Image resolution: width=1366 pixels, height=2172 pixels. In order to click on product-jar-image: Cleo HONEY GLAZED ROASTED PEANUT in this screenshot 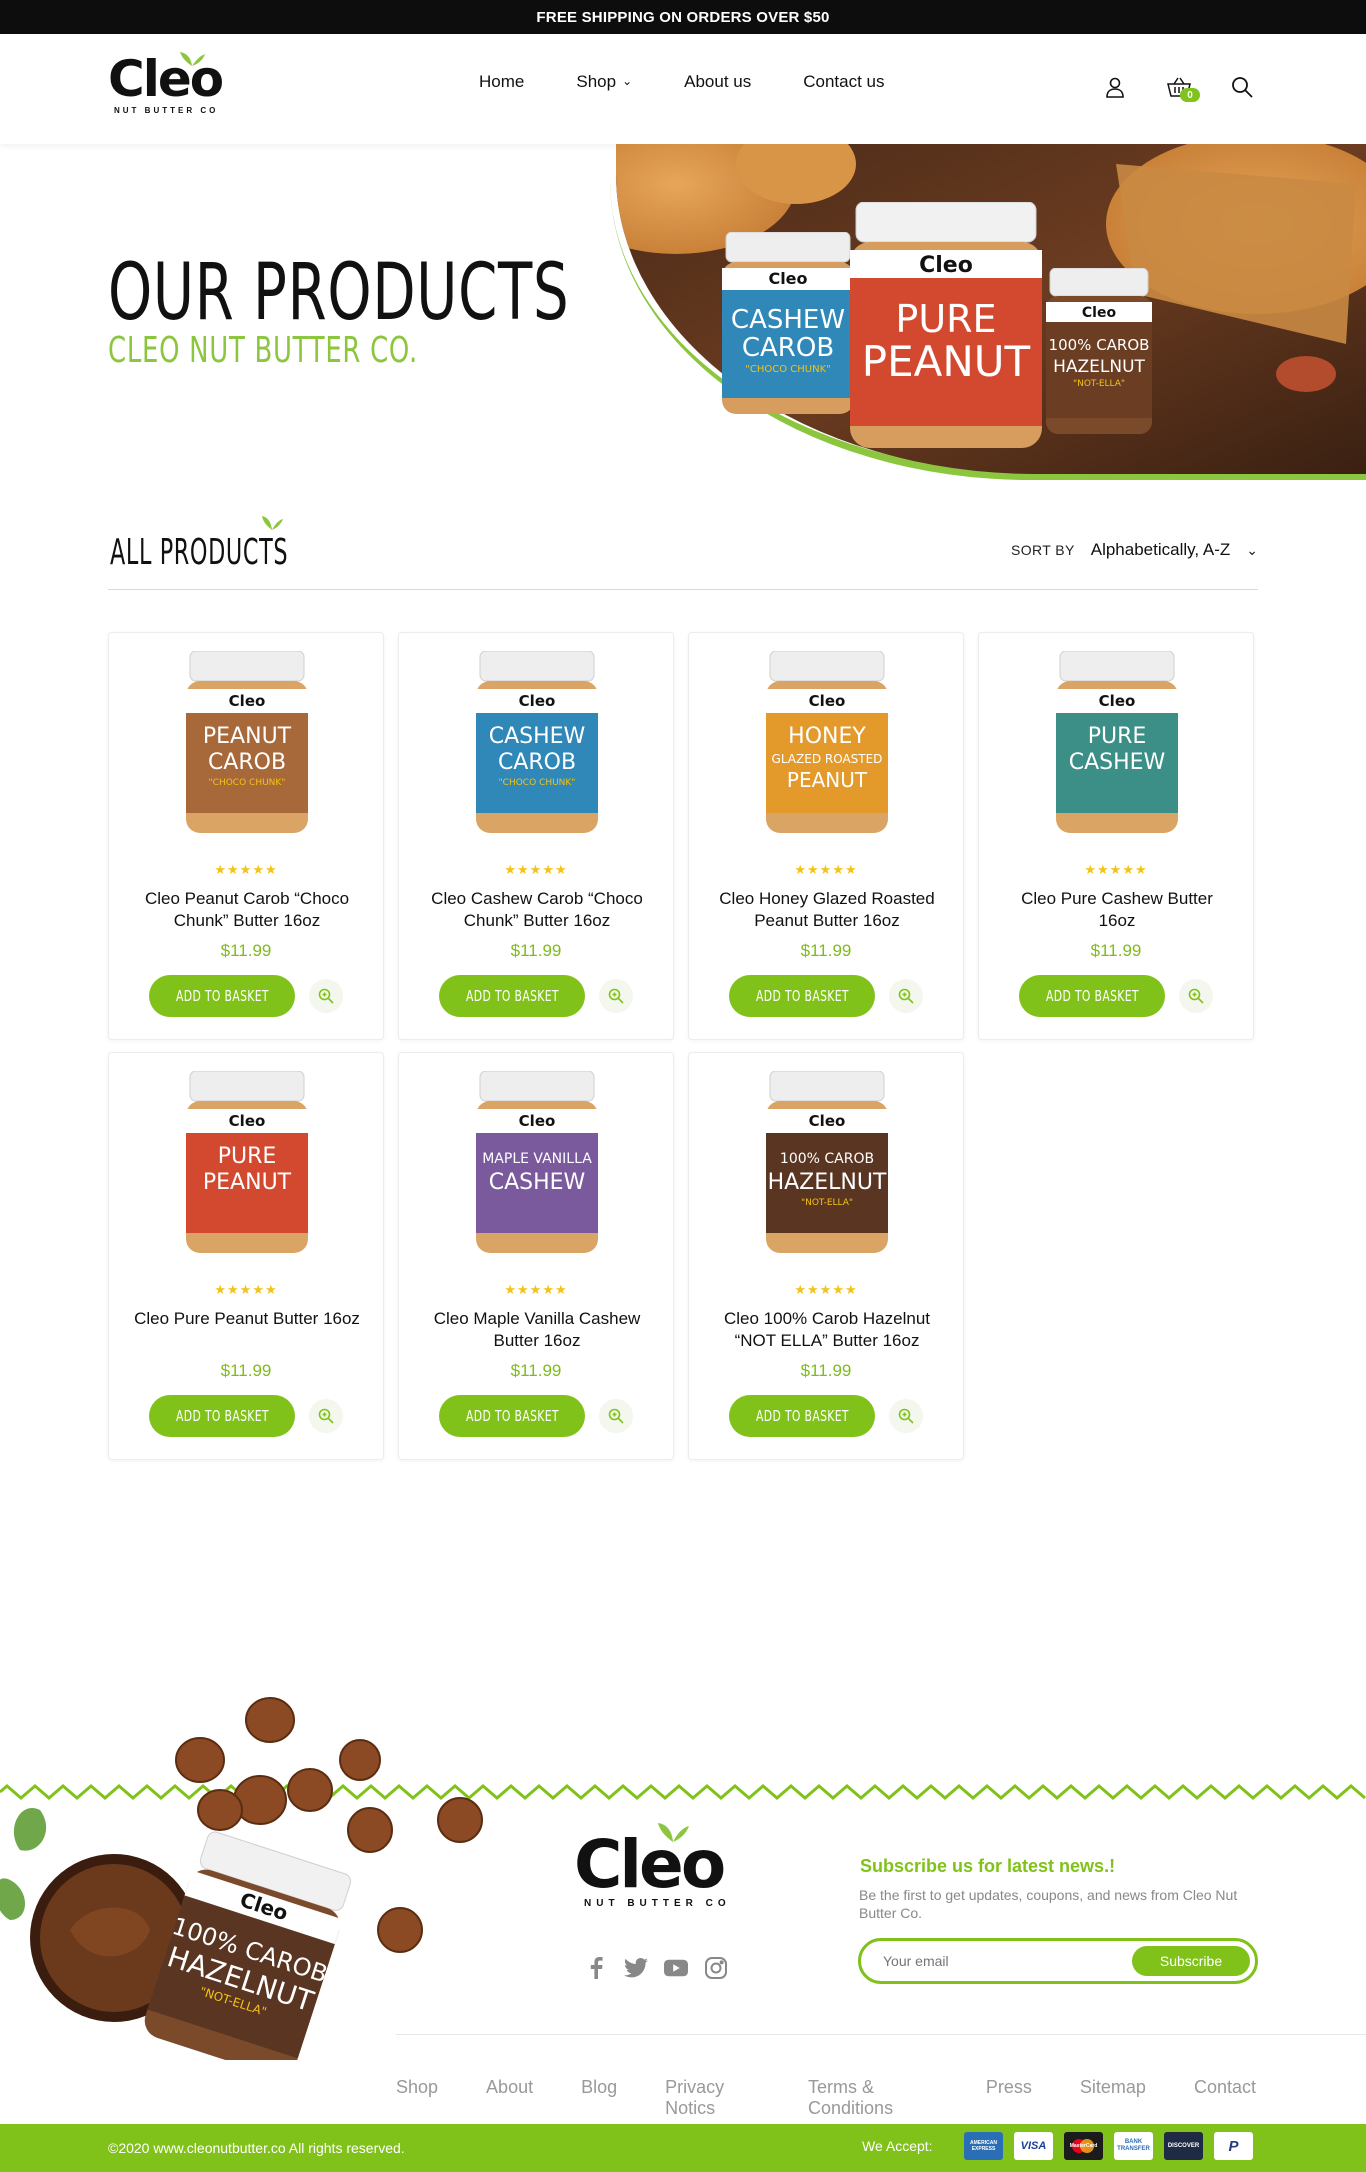, I will do `click(827, 744)`.